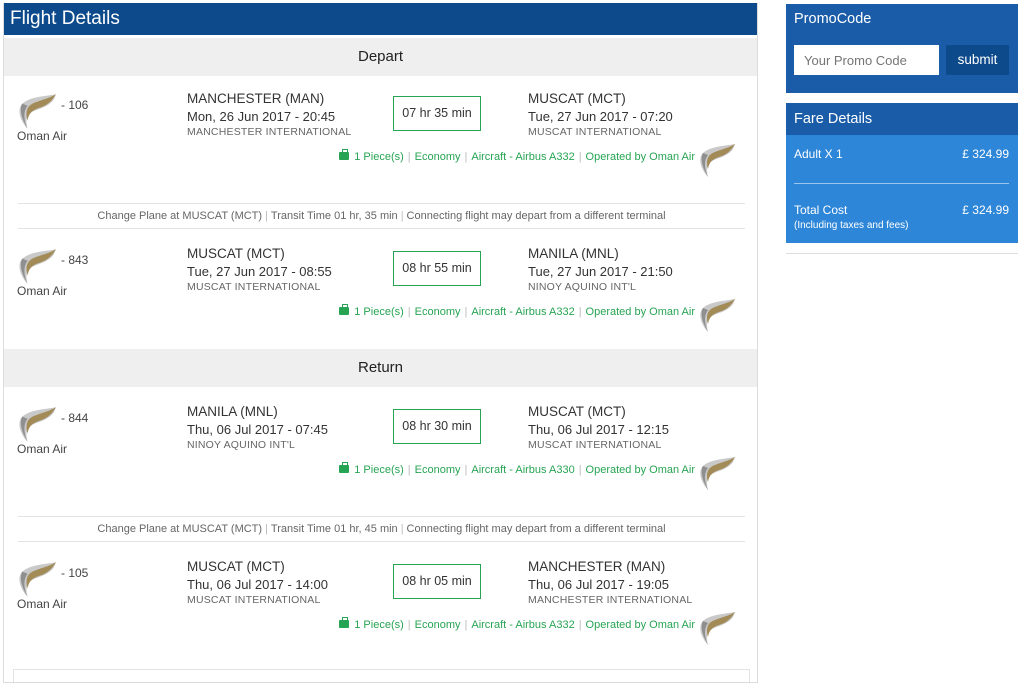 The image size is (1024, 683). Describe the element at coordinates (437, 581) in the screenshot. I see `duration-box: 08 hr 05 min` at that location.